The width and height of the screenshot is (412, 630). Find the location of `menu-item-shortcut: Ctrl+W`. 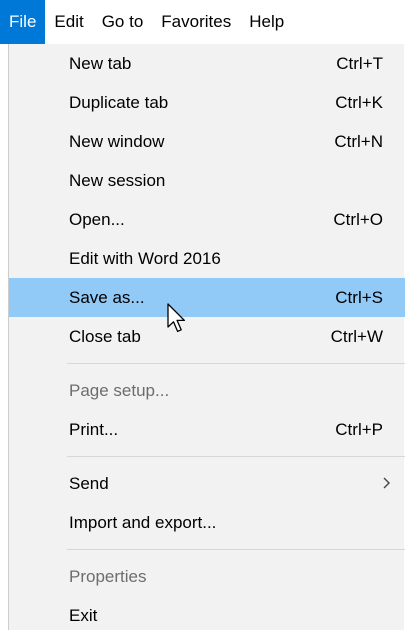

menu-item-shortcut: Ctrl+W is located at coordinates (356, 336).